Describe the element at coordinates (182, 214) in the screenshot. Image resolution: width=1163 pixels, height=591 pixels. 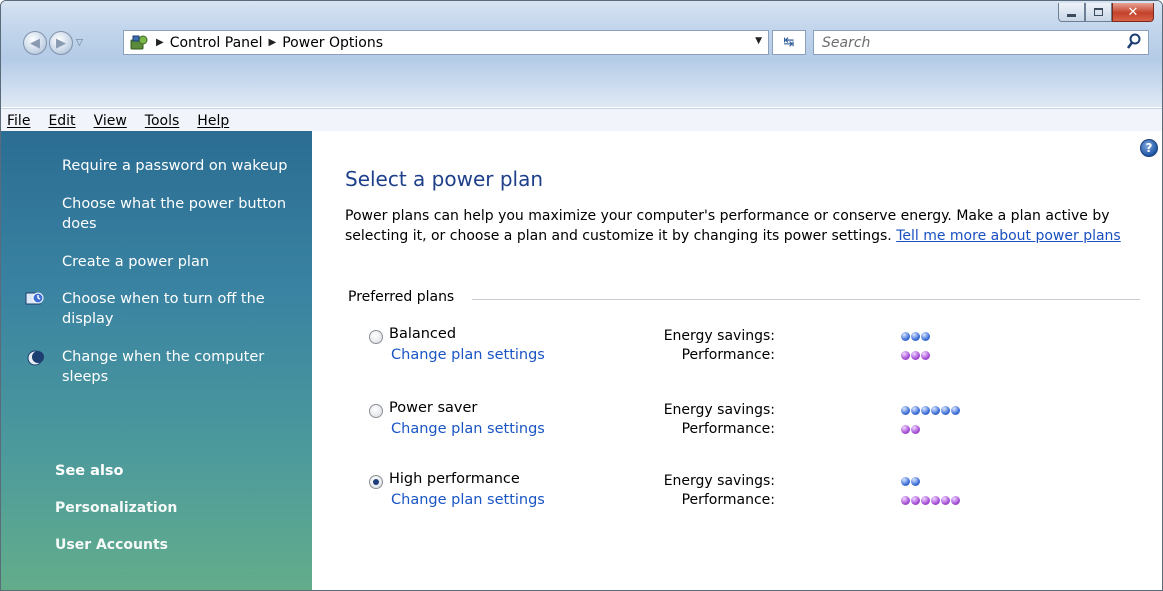
I see `sidebar-link-power-button: Choose what the power button does` at that location.